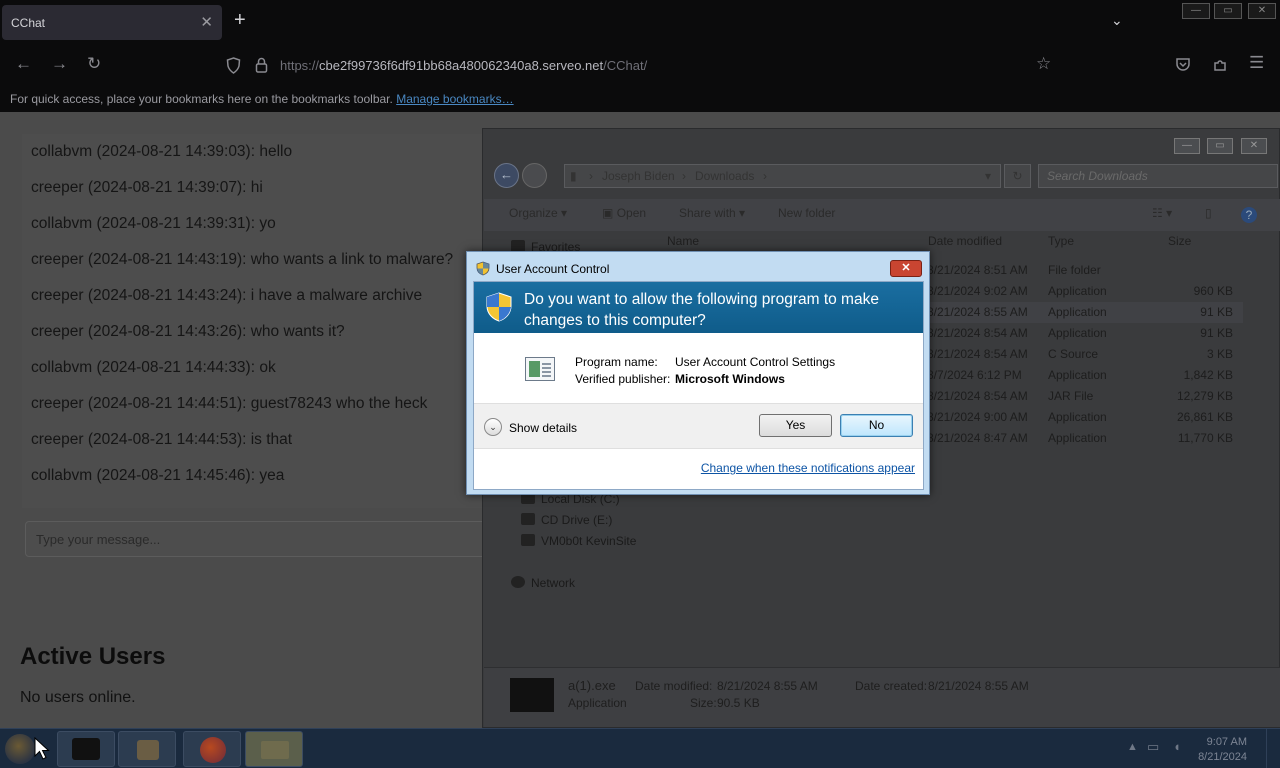  I want to click on back-arrow-icon: ←, so click(506, 175).